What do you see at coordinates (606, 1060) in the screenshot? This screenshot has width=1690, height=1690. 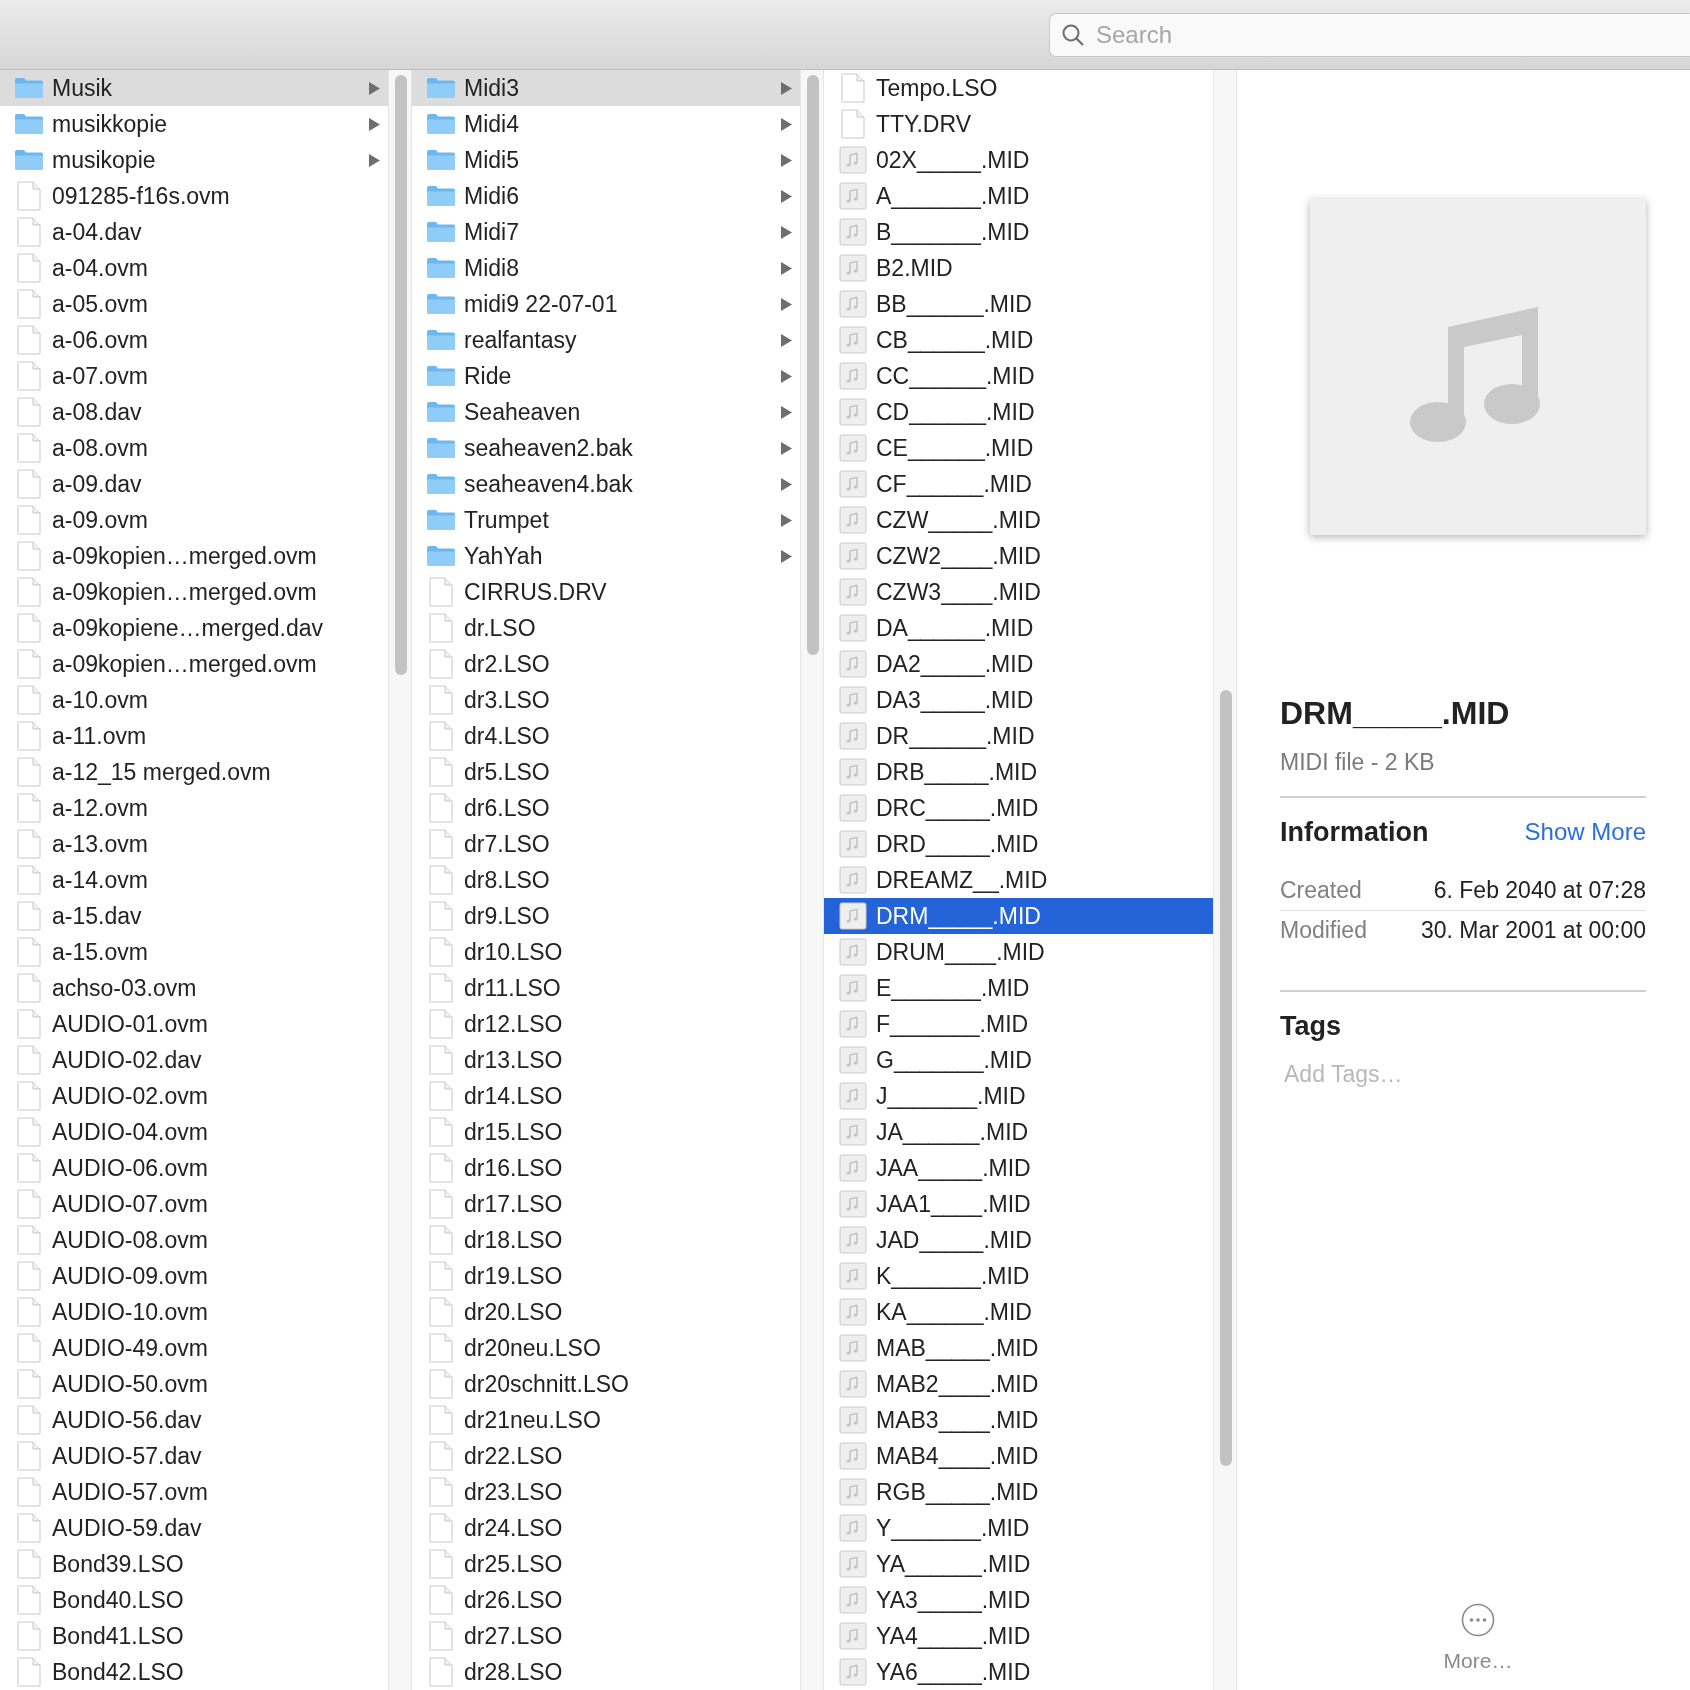 I see `file-list-item: dr13.LSO` at bounding box center [606, 1060].